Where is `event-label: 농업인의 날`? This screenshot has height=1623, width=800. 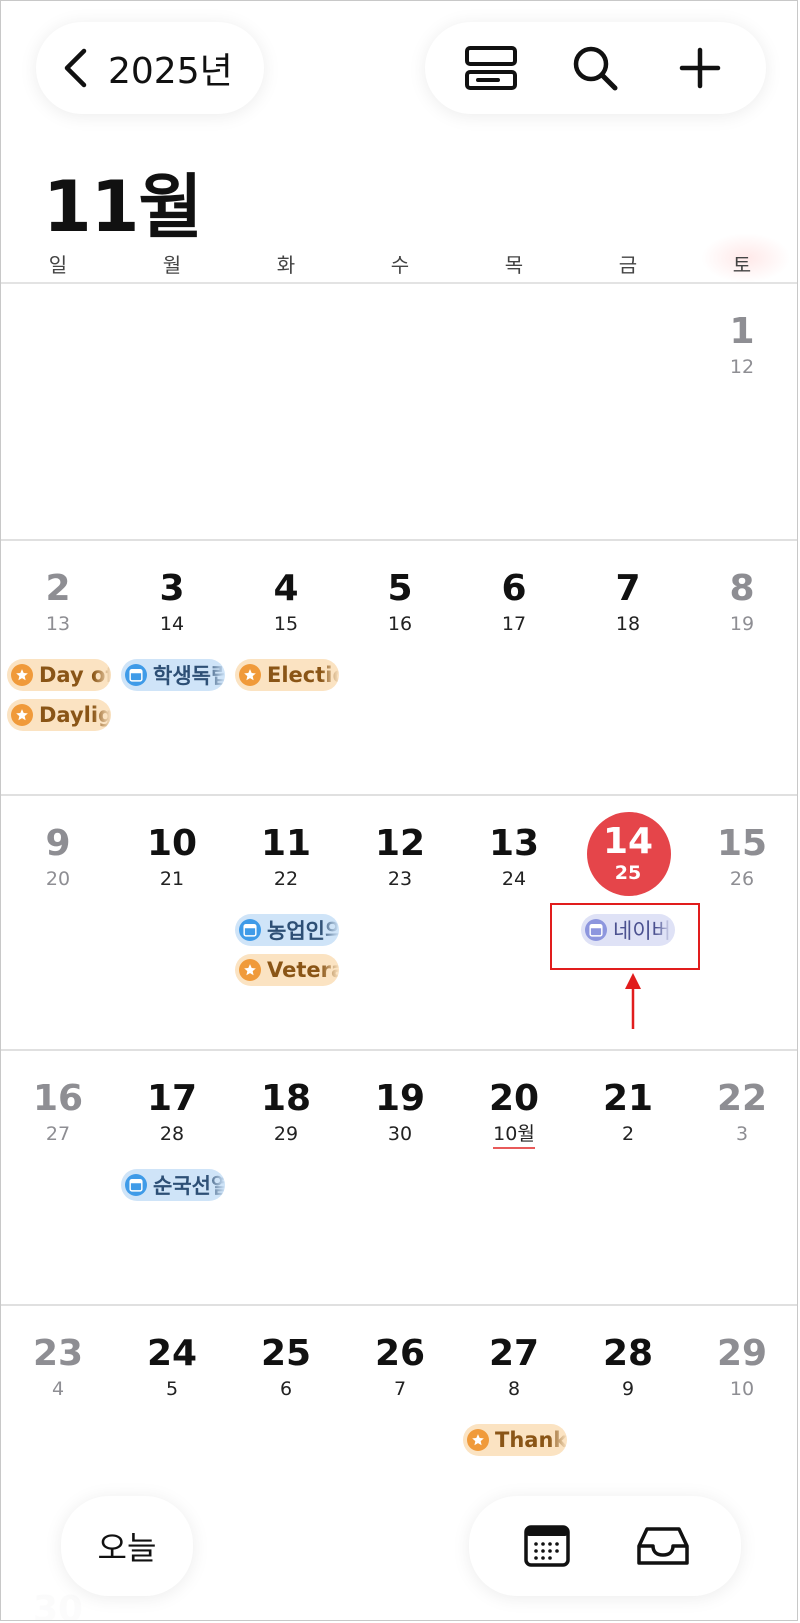 event-label: 농업인의 날 is located at coordinates (303, 931).